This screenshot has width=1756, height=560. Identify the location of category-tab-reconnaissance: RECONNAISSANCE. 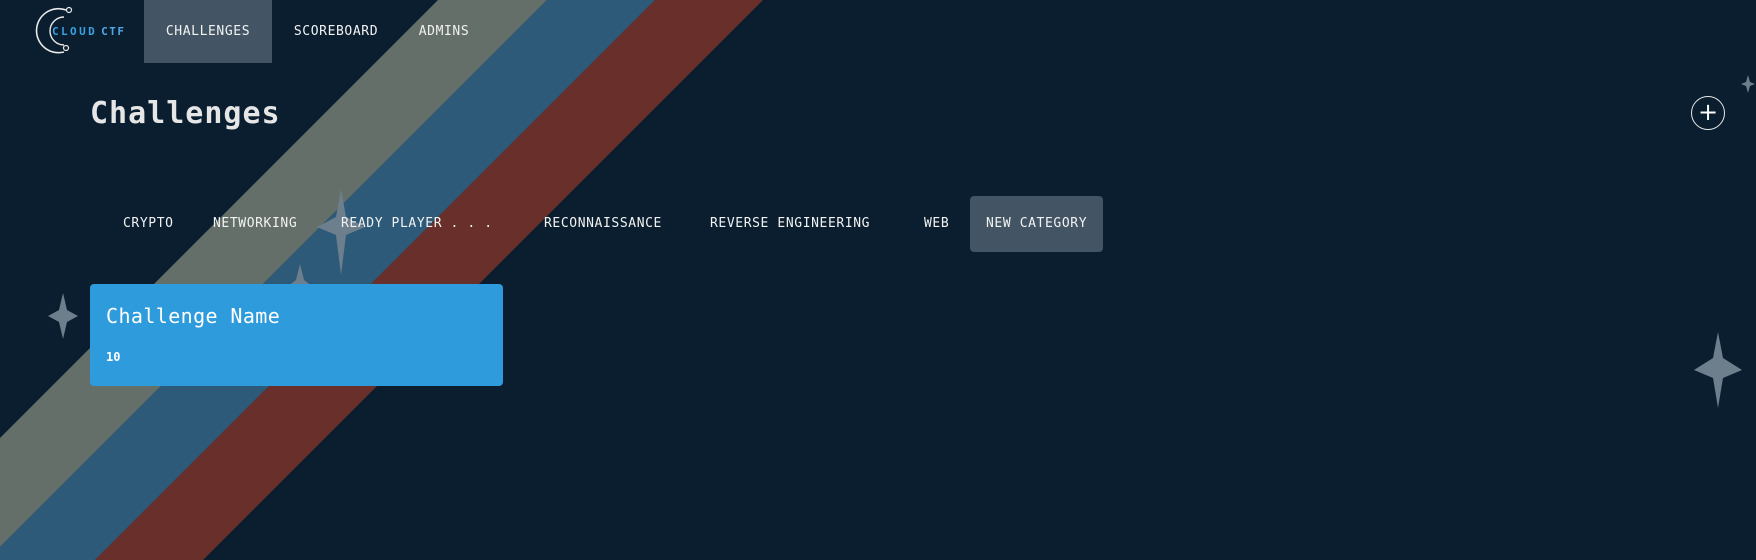
(603, 224).